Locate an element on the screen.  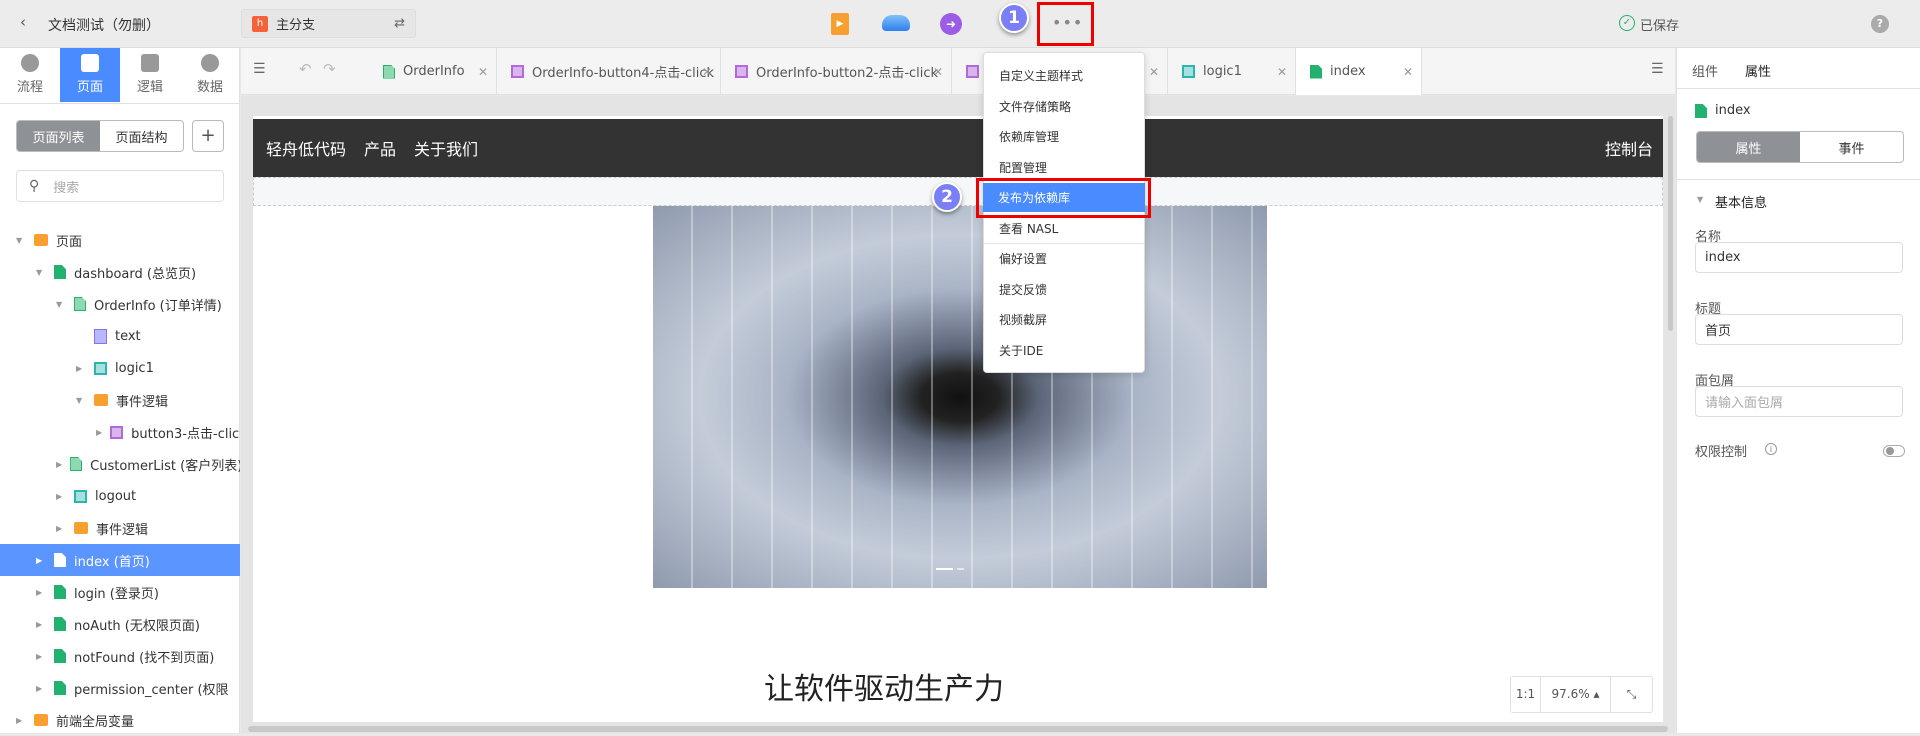
menu-item: 依赖库管理 is located at coordinates (1064, 136).